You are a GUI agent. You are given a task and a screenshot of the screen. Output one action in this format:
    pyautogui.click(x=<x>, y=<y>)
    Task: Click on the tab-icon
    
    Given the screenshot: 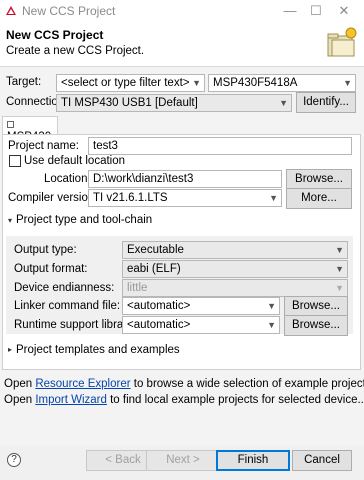 What is the action you would take?
    pyautogui.click(x=10, y=124)
    